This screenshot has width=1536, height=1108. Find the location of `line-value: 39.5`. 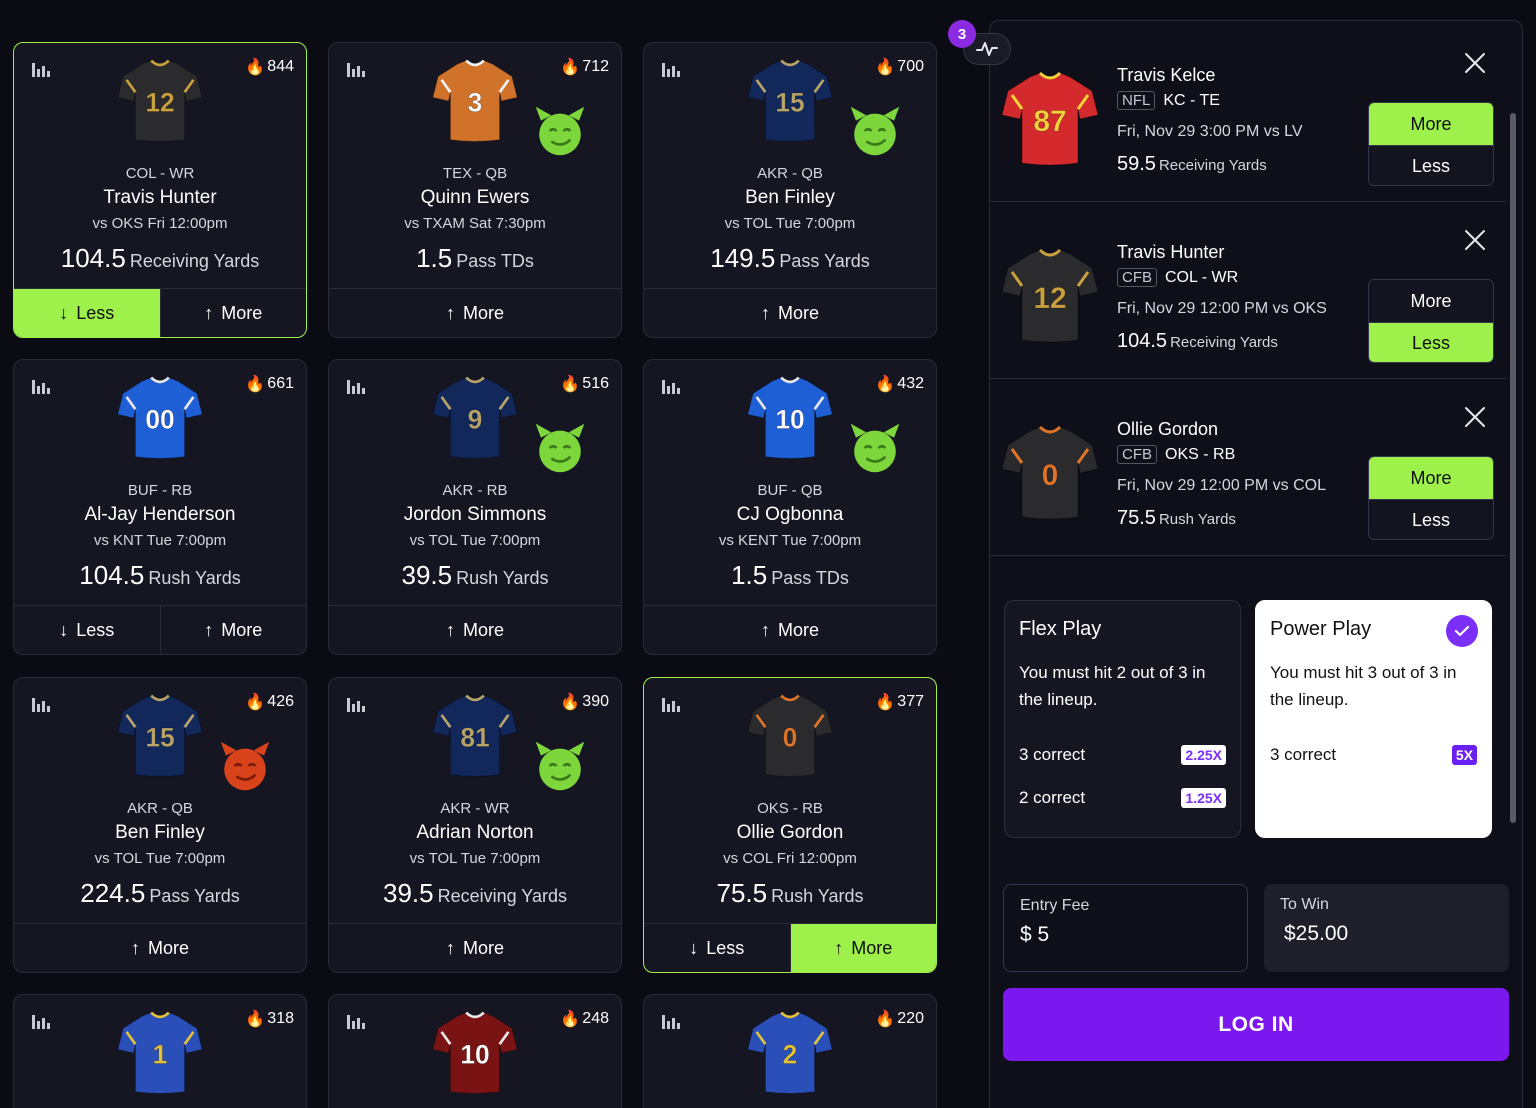

line-value: 39.5 is located at coordinates (427, 575).